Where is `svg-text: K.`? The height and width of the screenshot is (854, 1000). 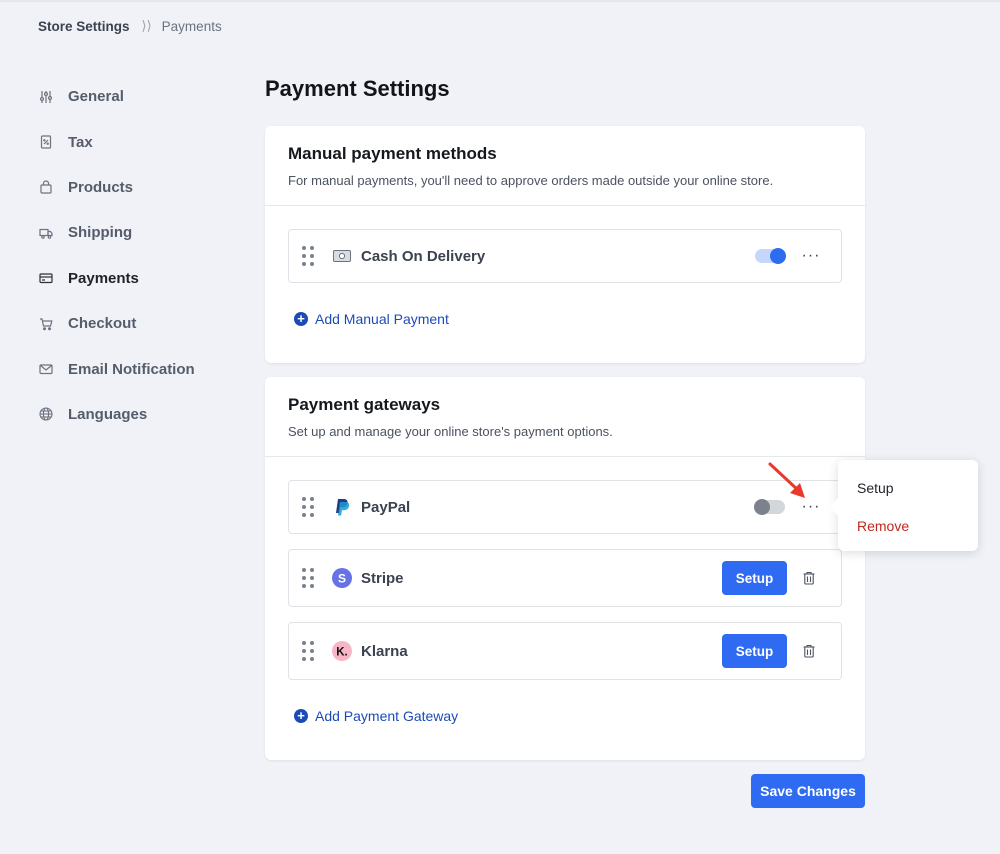
svg-text: K. is located at coordinates (342, 653).